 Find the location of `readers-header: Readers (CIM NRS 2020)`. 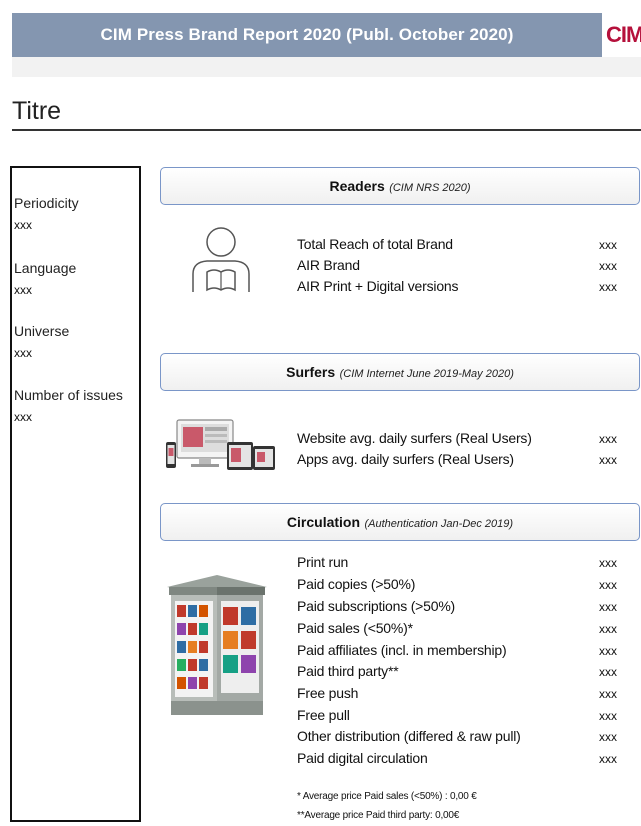

readers-header: Readers (CIM NRS 2020) is located at coordinates (400, 186).